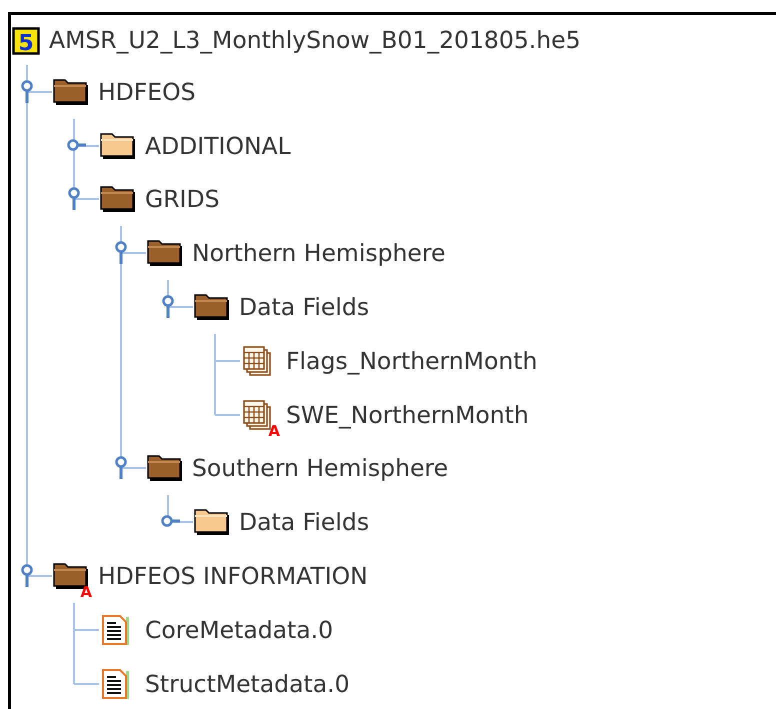 This screenshot has height=709, width=776. What do you see at coordinates (218, 146) in the screenshot?
I see `tree-node-label: ADDITIONAL` at bounding box center [218, 146].